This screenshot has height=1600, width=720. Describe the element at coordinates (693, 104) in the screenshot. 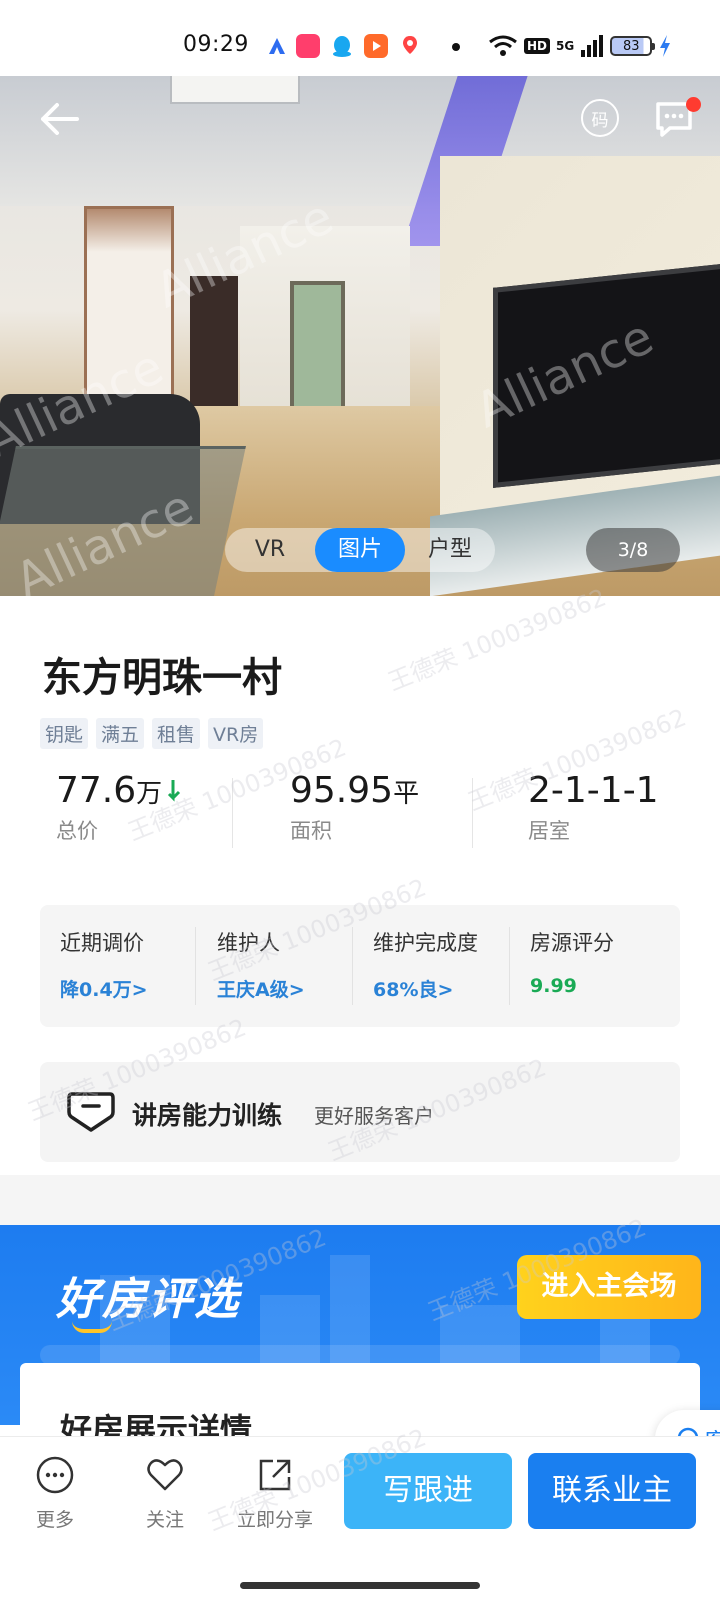

I see `unread-badge` at that location.